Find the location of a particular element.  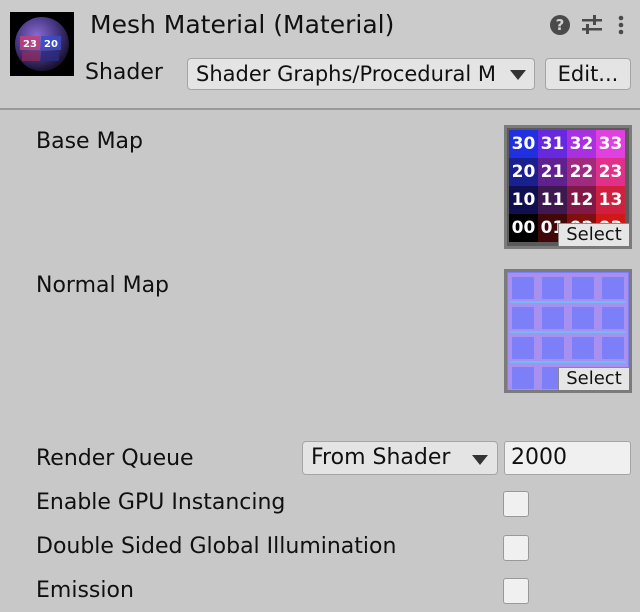

normal-map-label: Normal Map is located at coordinates (103, 285).